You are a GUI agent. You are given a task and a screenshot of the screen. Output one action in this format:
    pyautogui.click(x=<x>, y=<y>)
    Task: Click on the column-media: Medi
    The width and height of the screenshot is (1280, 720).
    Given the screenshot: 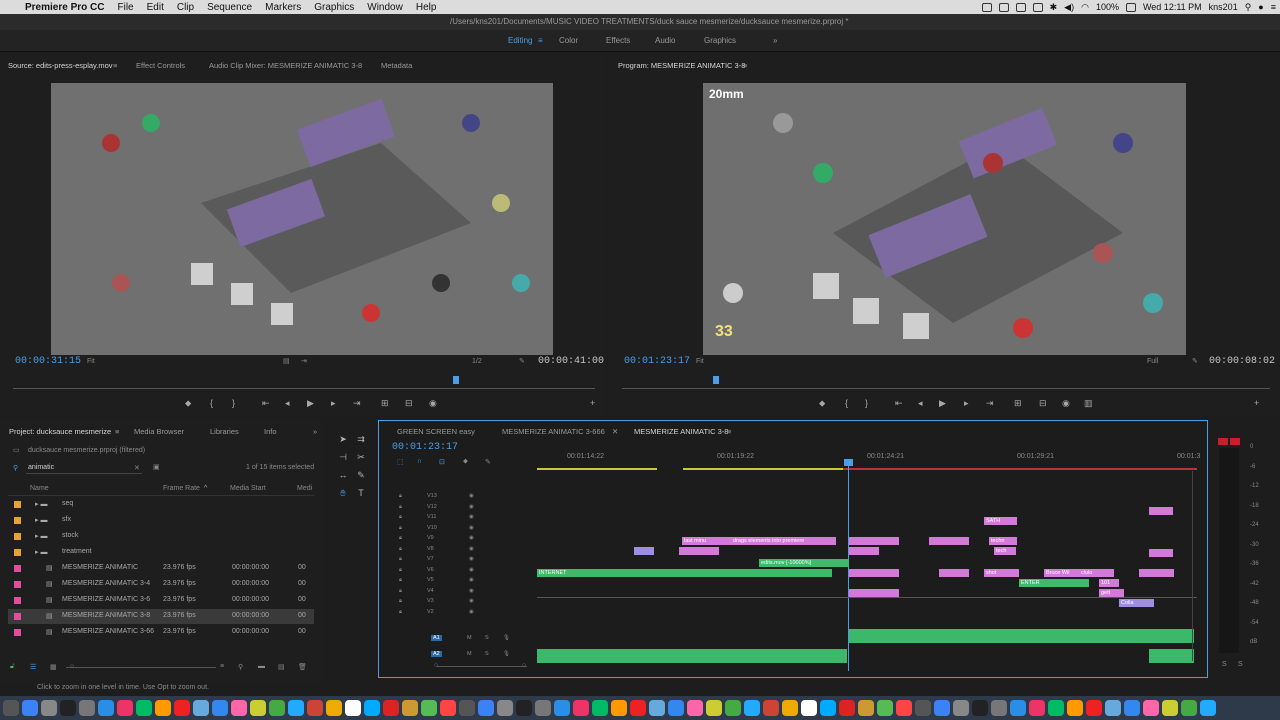 What is the action you would take?
    pyautogui.click(x=304, y=488)
    